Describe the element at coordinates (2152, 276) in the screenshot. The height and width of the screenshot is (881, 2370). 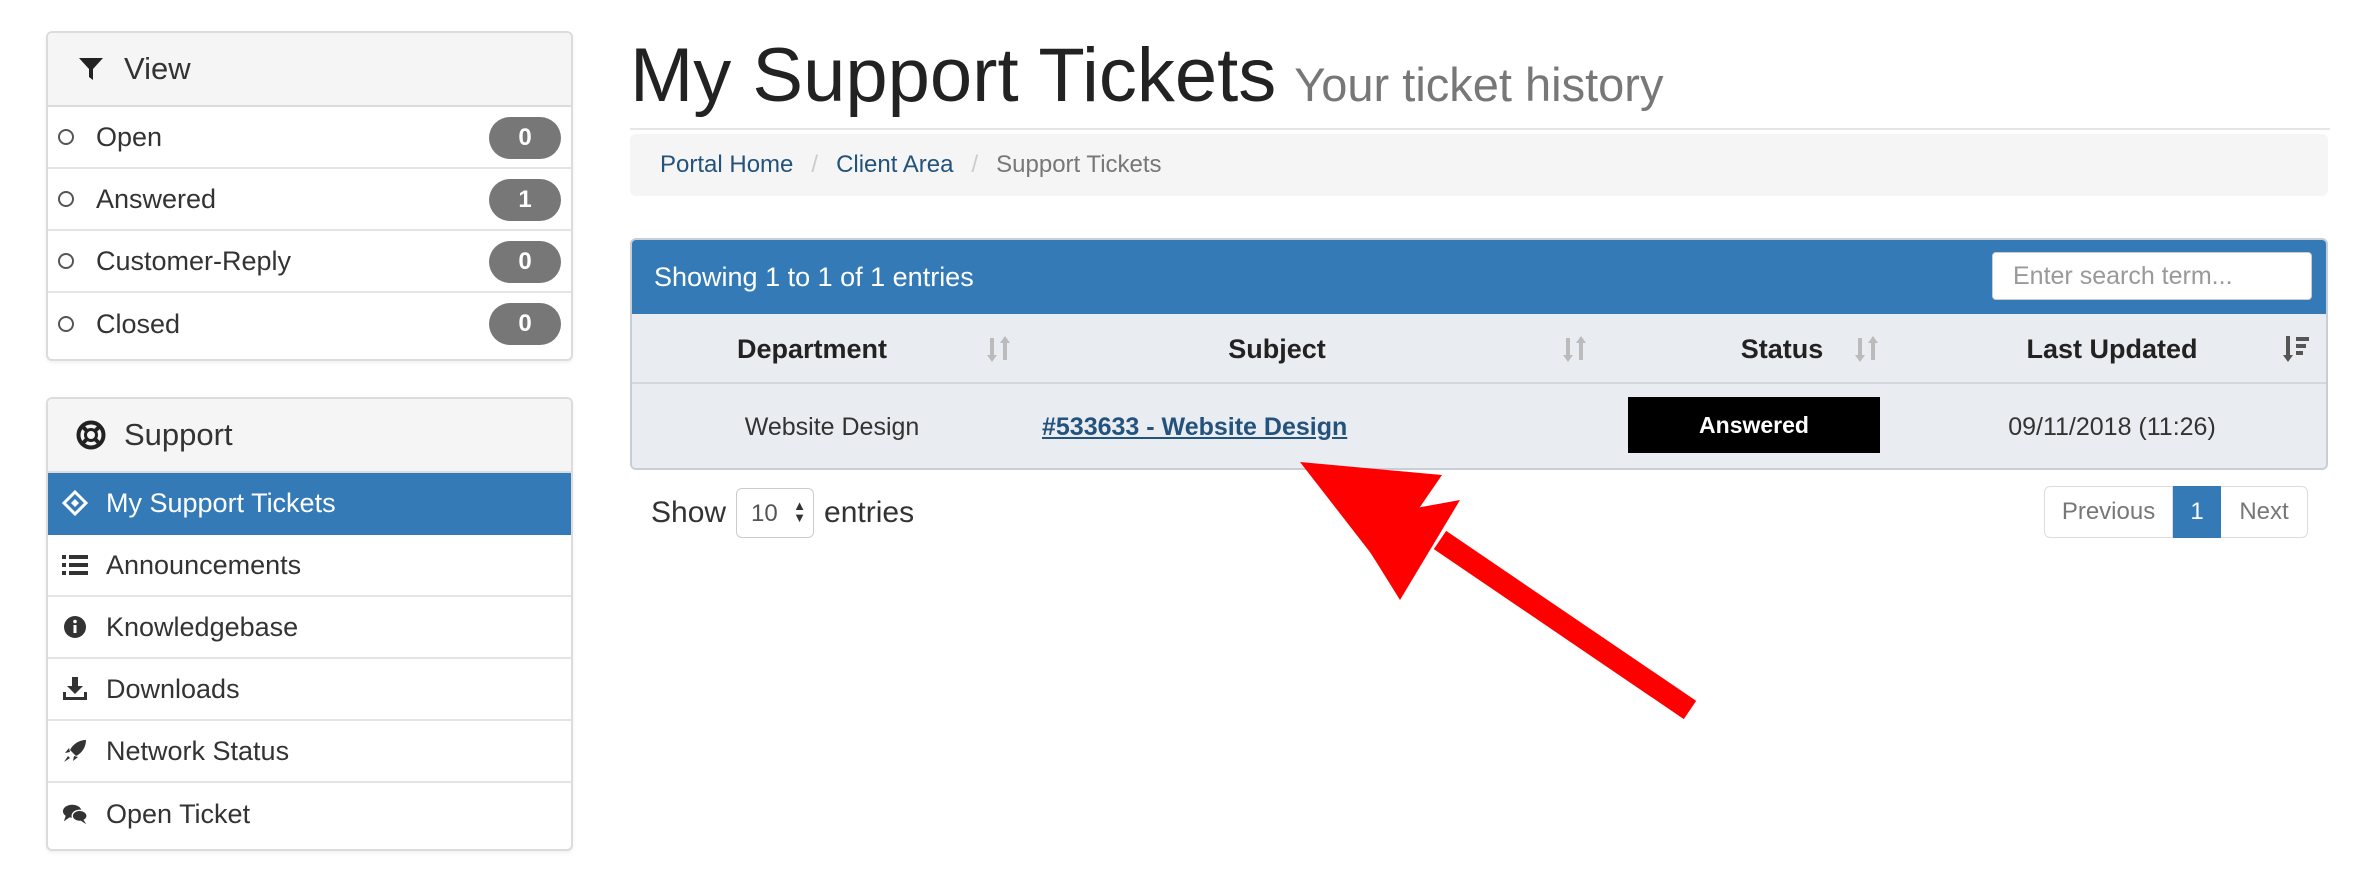
I see `search-input` at that location.